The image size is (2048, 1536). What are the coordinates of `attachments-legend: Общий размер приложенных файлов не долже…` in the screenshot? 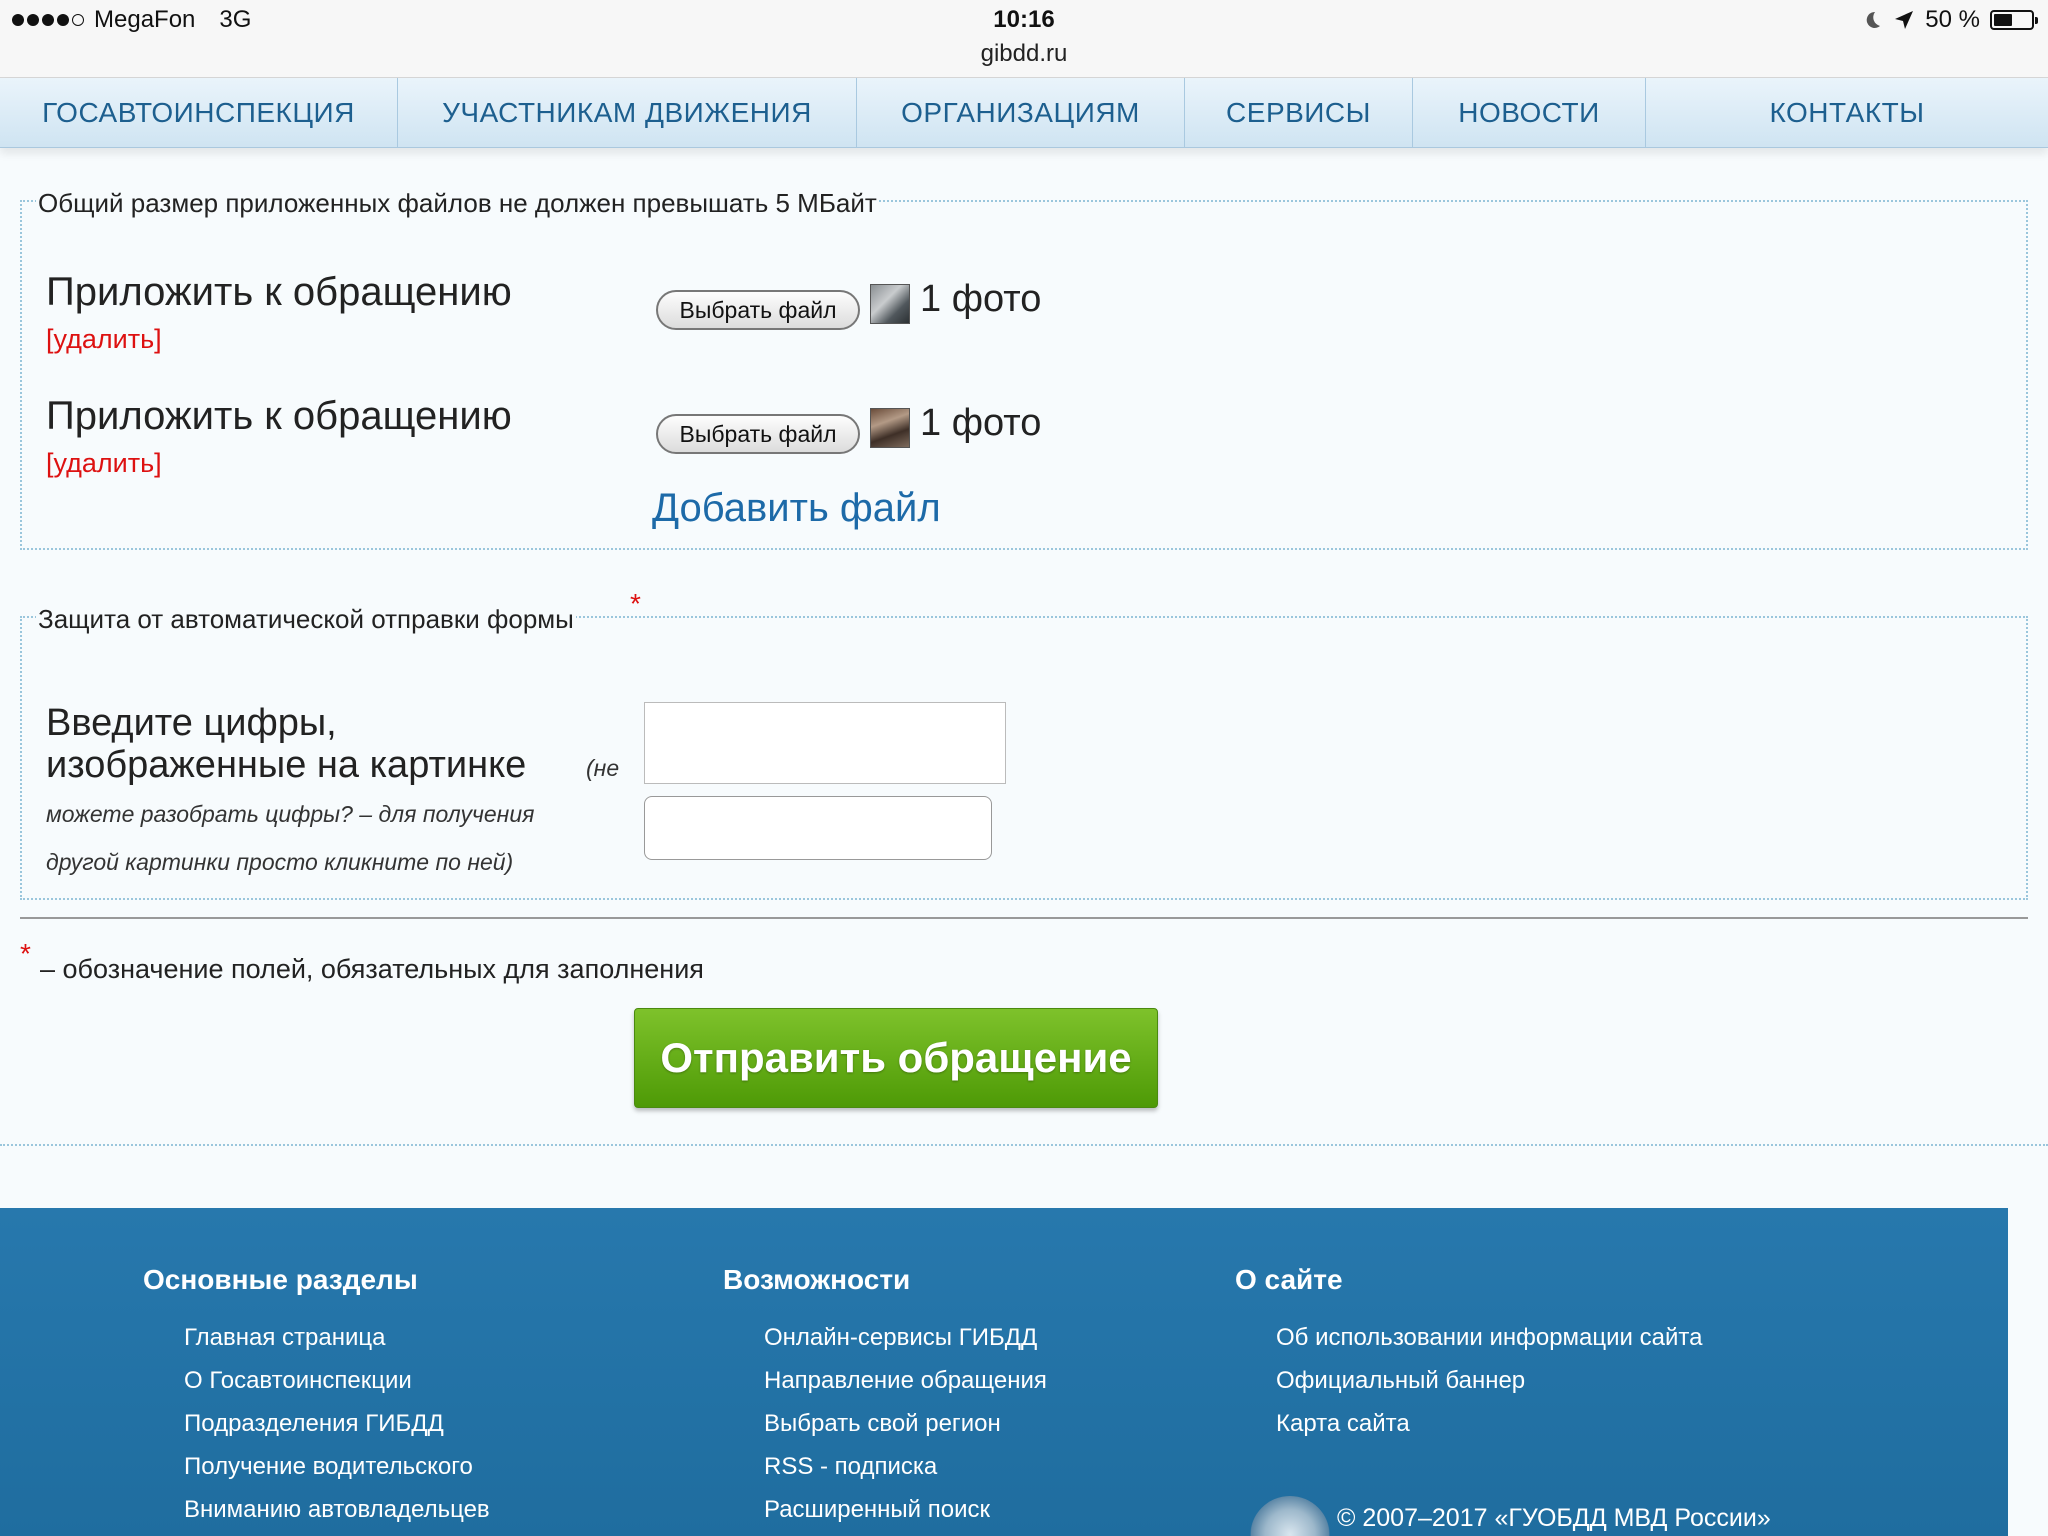 It's located at (457, 203).